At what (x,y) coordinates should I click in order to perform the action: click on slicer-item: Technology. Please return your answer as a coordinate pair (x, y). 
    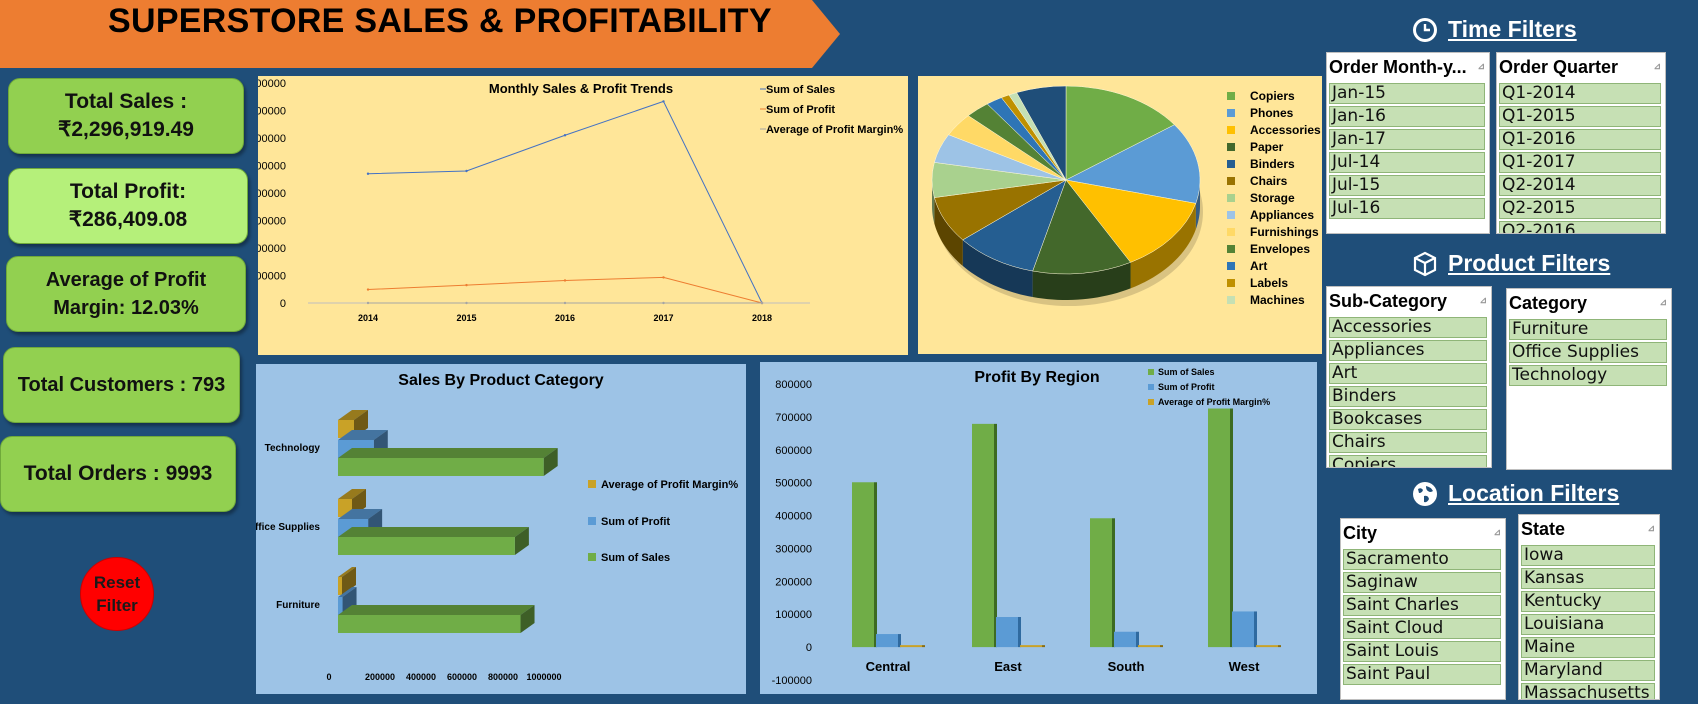
    Looking at the image, I should click on (1588, 375).